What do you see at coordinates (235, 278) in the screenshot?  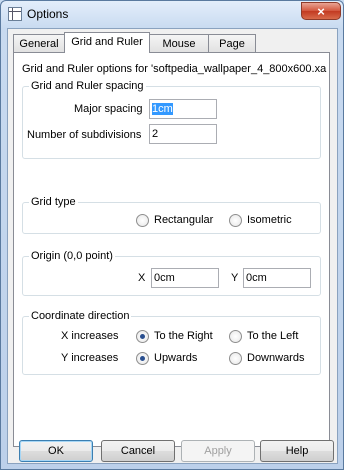 I see `origin-y-label: Y` at bounding box center [235, 278].